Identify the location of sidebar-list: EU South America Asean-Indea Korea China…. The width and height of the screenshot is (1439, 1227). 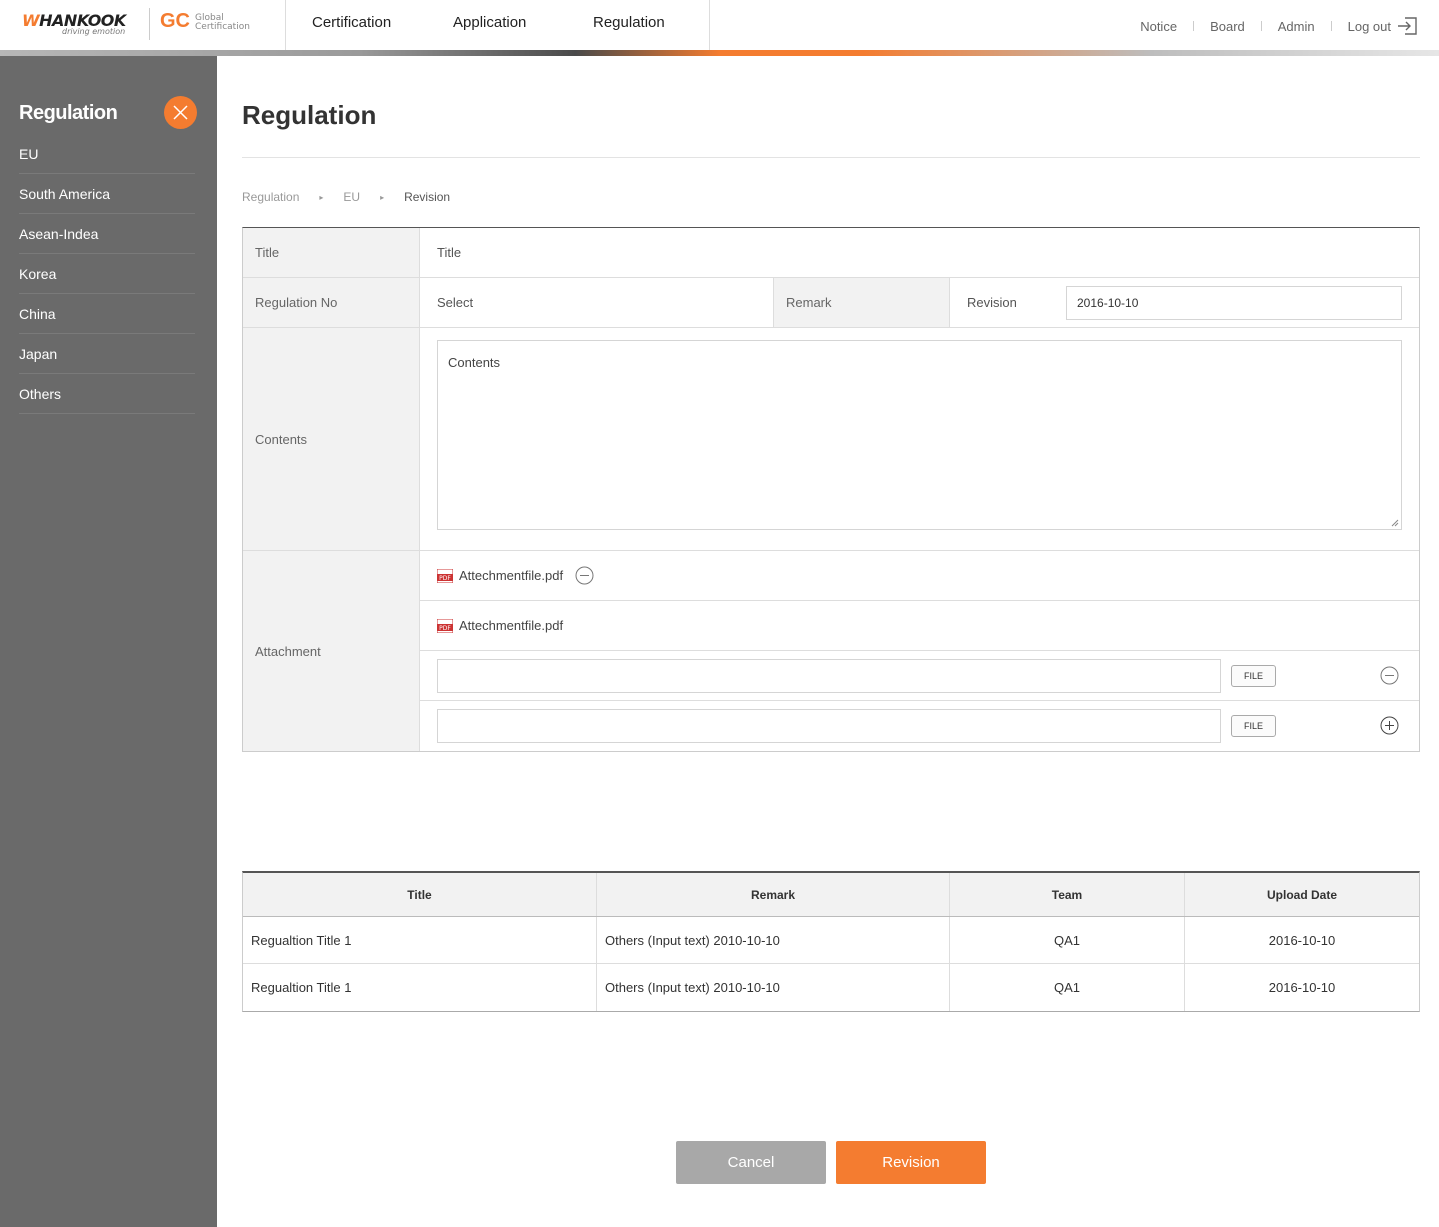
(107, 274).